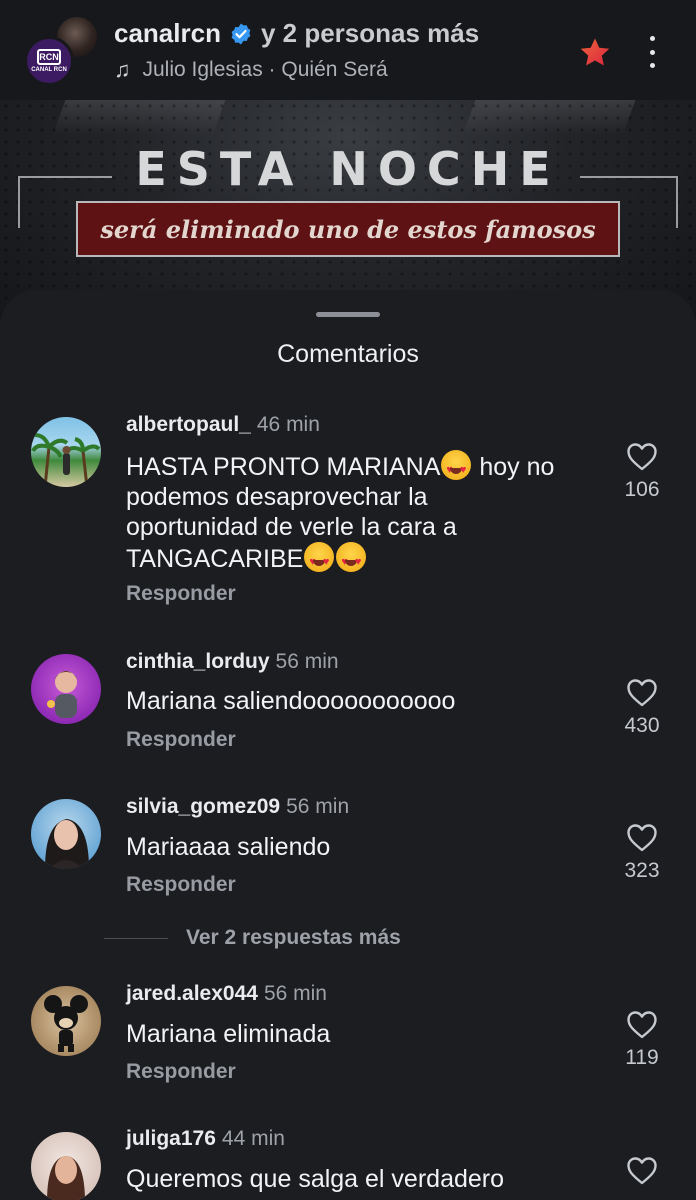  What do you see at coordinates (348, 354) in the screenshot?
I see `sheet-title: Comentarios` at bounding box center [348, 354].